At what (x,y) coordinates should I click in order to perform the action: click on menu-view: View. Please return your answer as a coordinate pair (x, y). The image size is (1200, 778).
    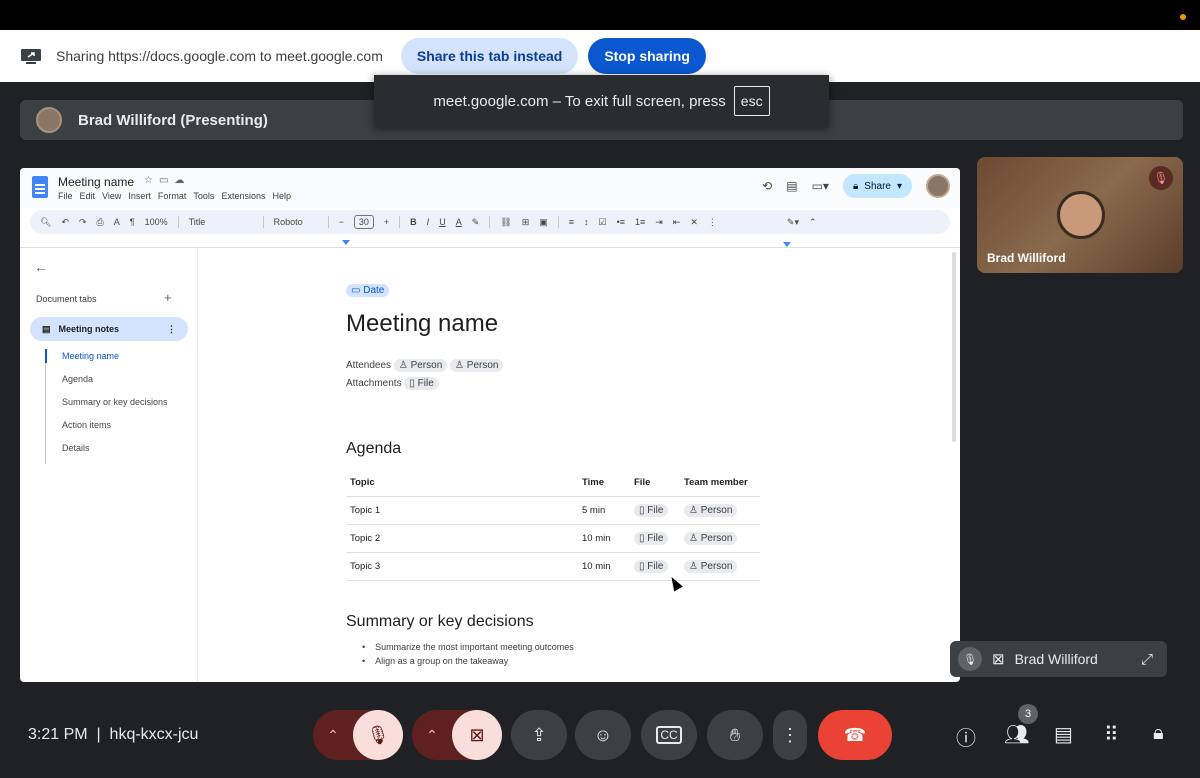
    Looking at the image, I should click on (111, 196).